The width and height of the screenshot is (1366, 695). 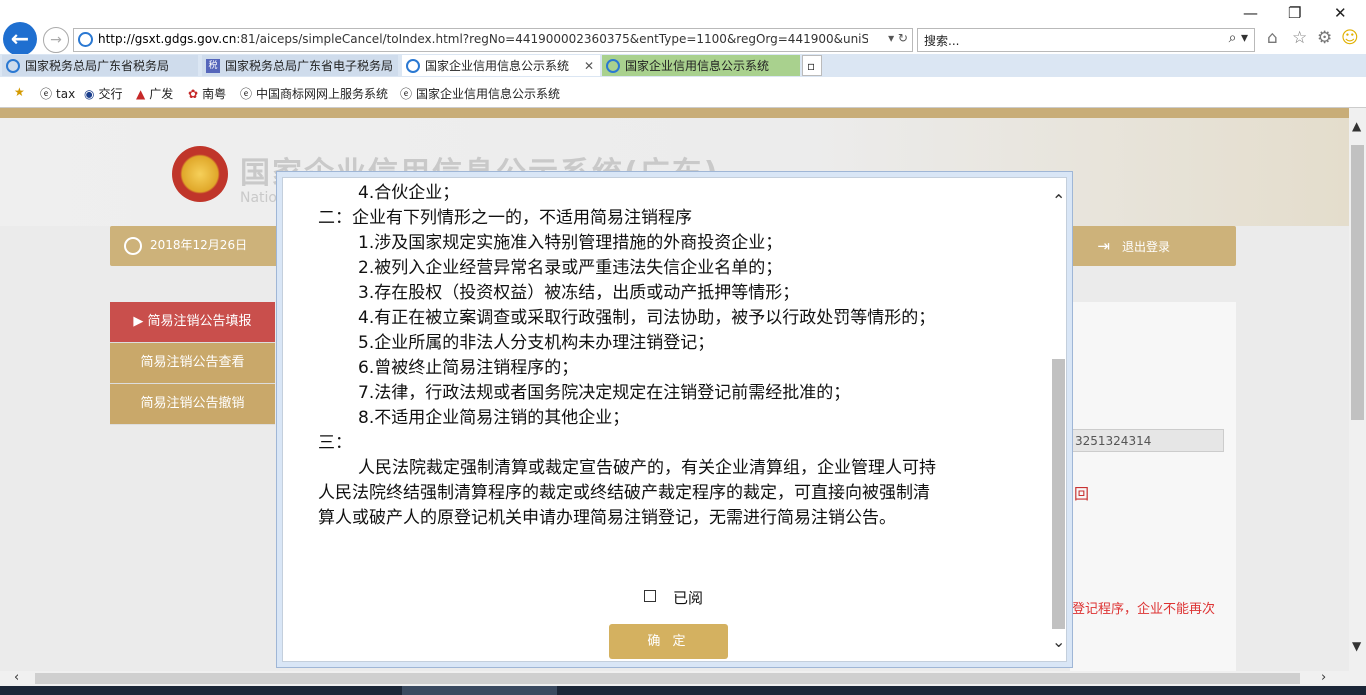 What do you see at coordinates (200, 174) in the screenshot?
I see `national-emblem-icon` at bounding box center [200, 174].